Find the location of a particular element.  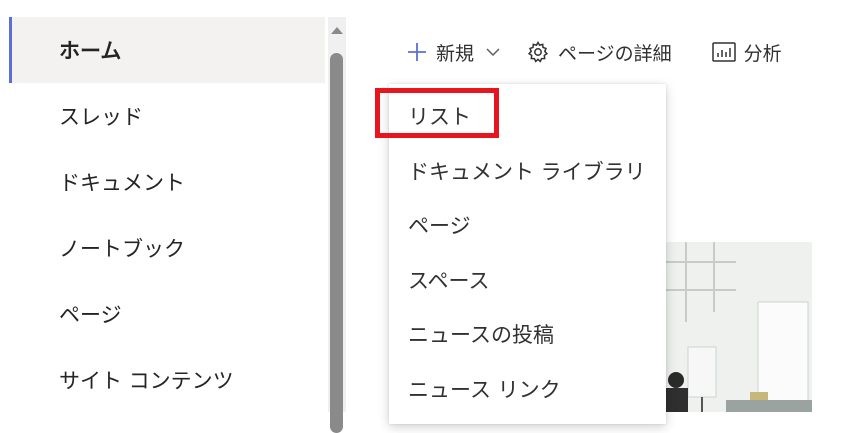

scroll-up-arrow-icon is located at coordinates (337, 30).